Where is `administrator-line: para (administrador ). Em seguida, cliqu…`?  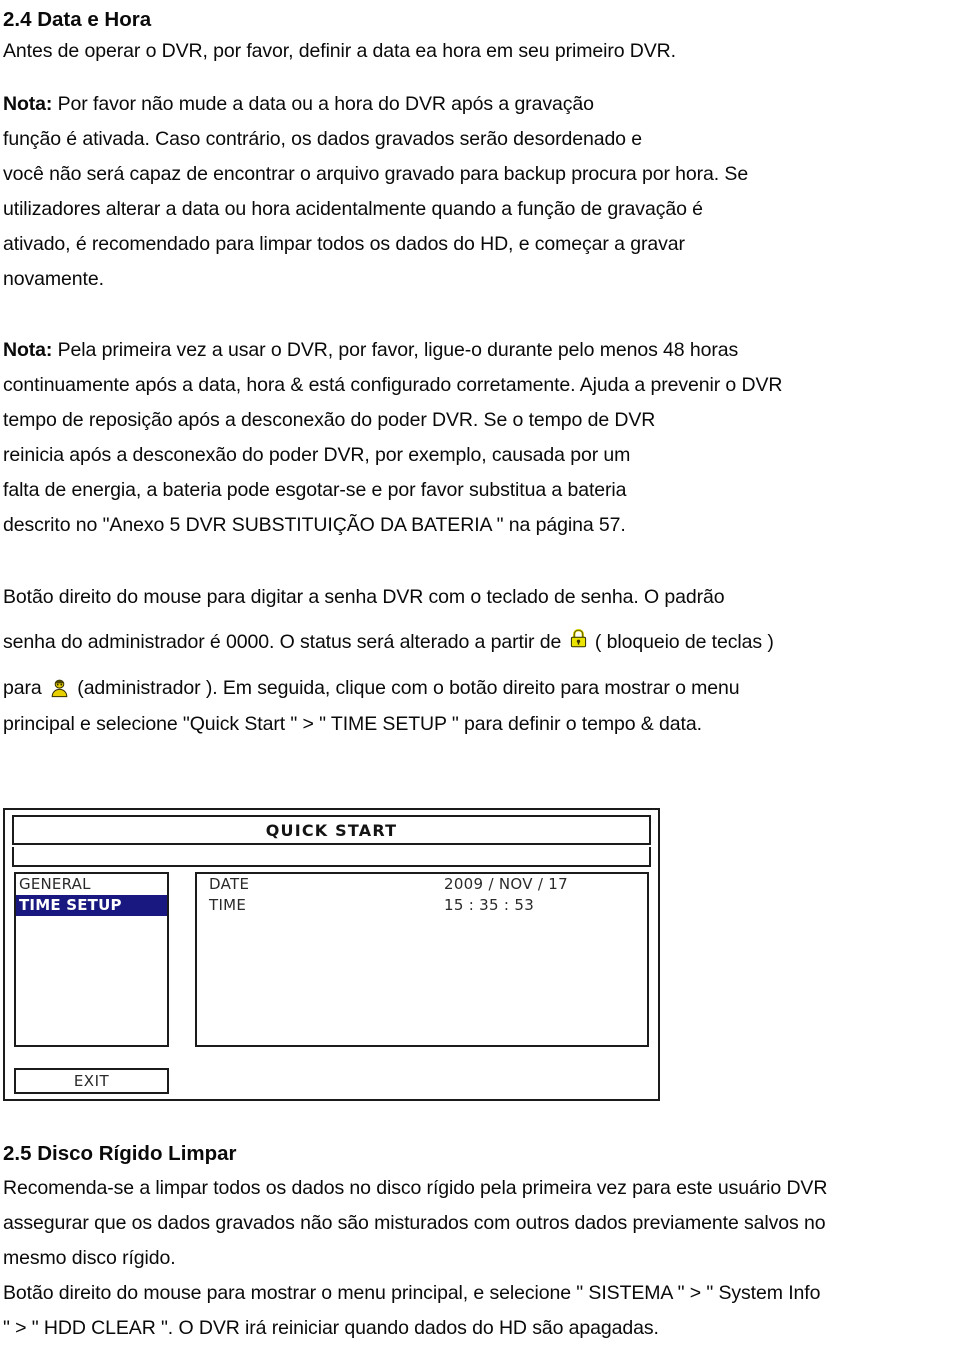
administrator-line: para (administrador ). Em seguida, cliqu… is located at coordinates (371, 688).